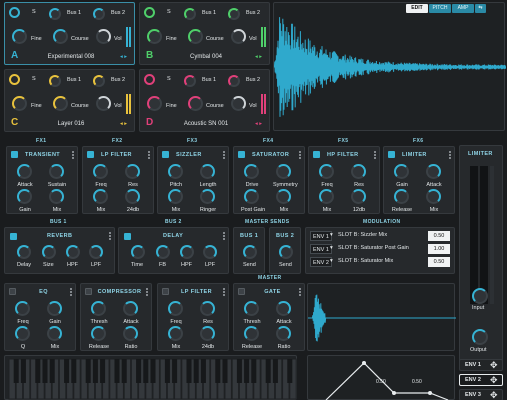 Image resolution: width=507 pixels, height=400 pixels. Describe the element at coordinates (439, 249) in the screenshot. I see `mod-amount-field: 1.00` at that location.